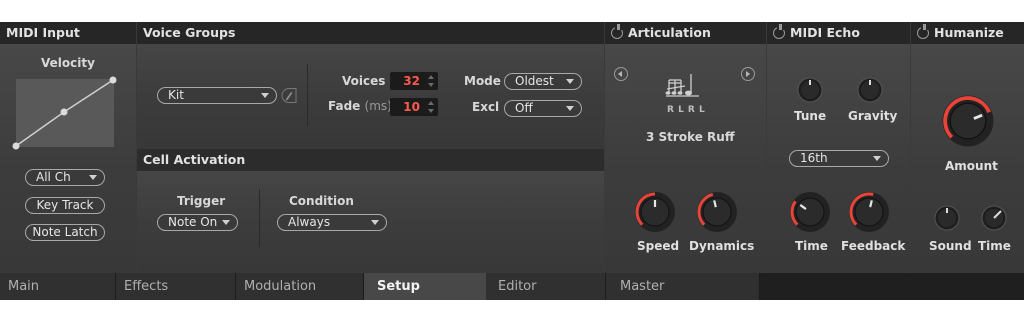  I want to click on excl-label: Excl, so click(486, 107).